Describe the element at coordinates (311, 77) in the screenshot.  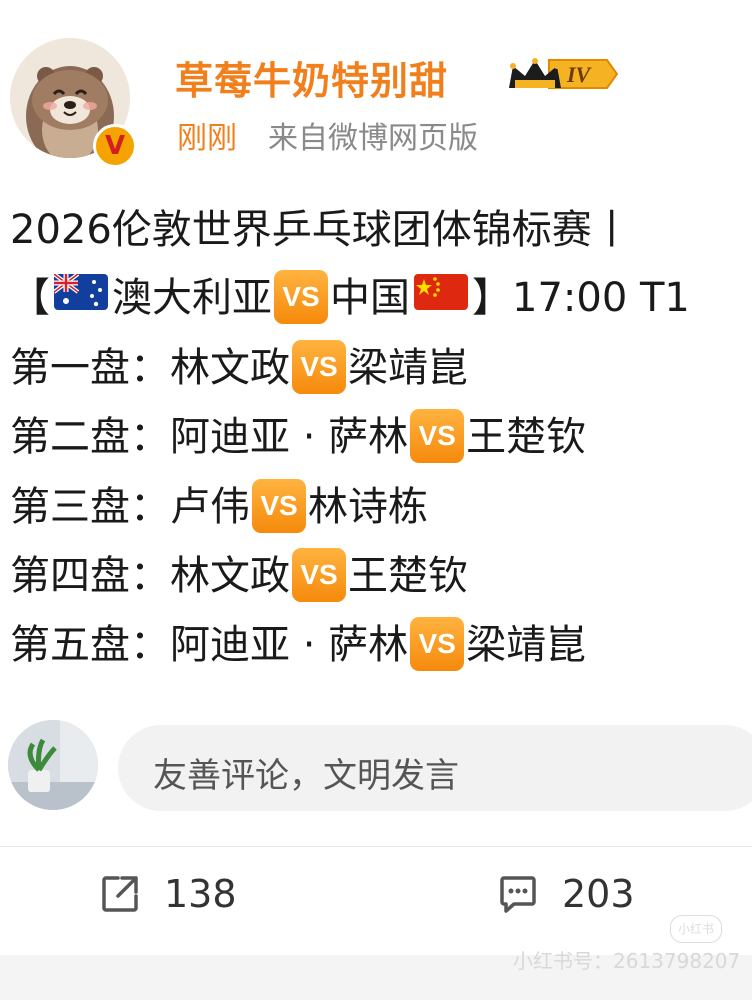
I see `author-name: 草莓牛奶特别甜` at that location.